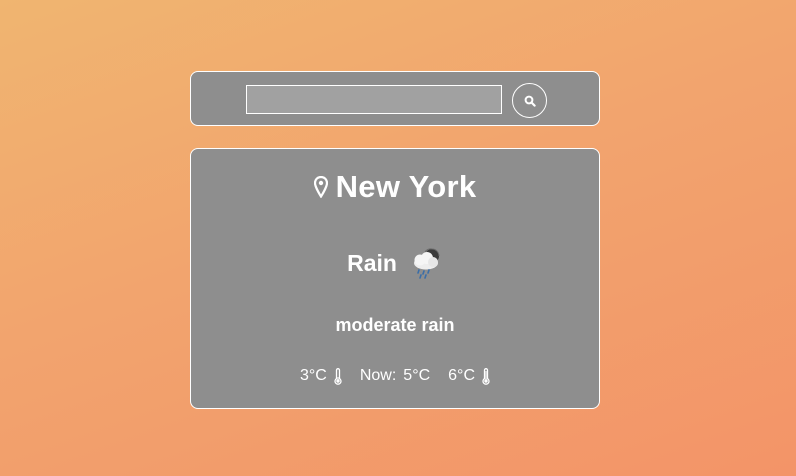 Image resolution: width=796 pixels, height=476 pixels. I want to click on search-panel, so click(395, 98).